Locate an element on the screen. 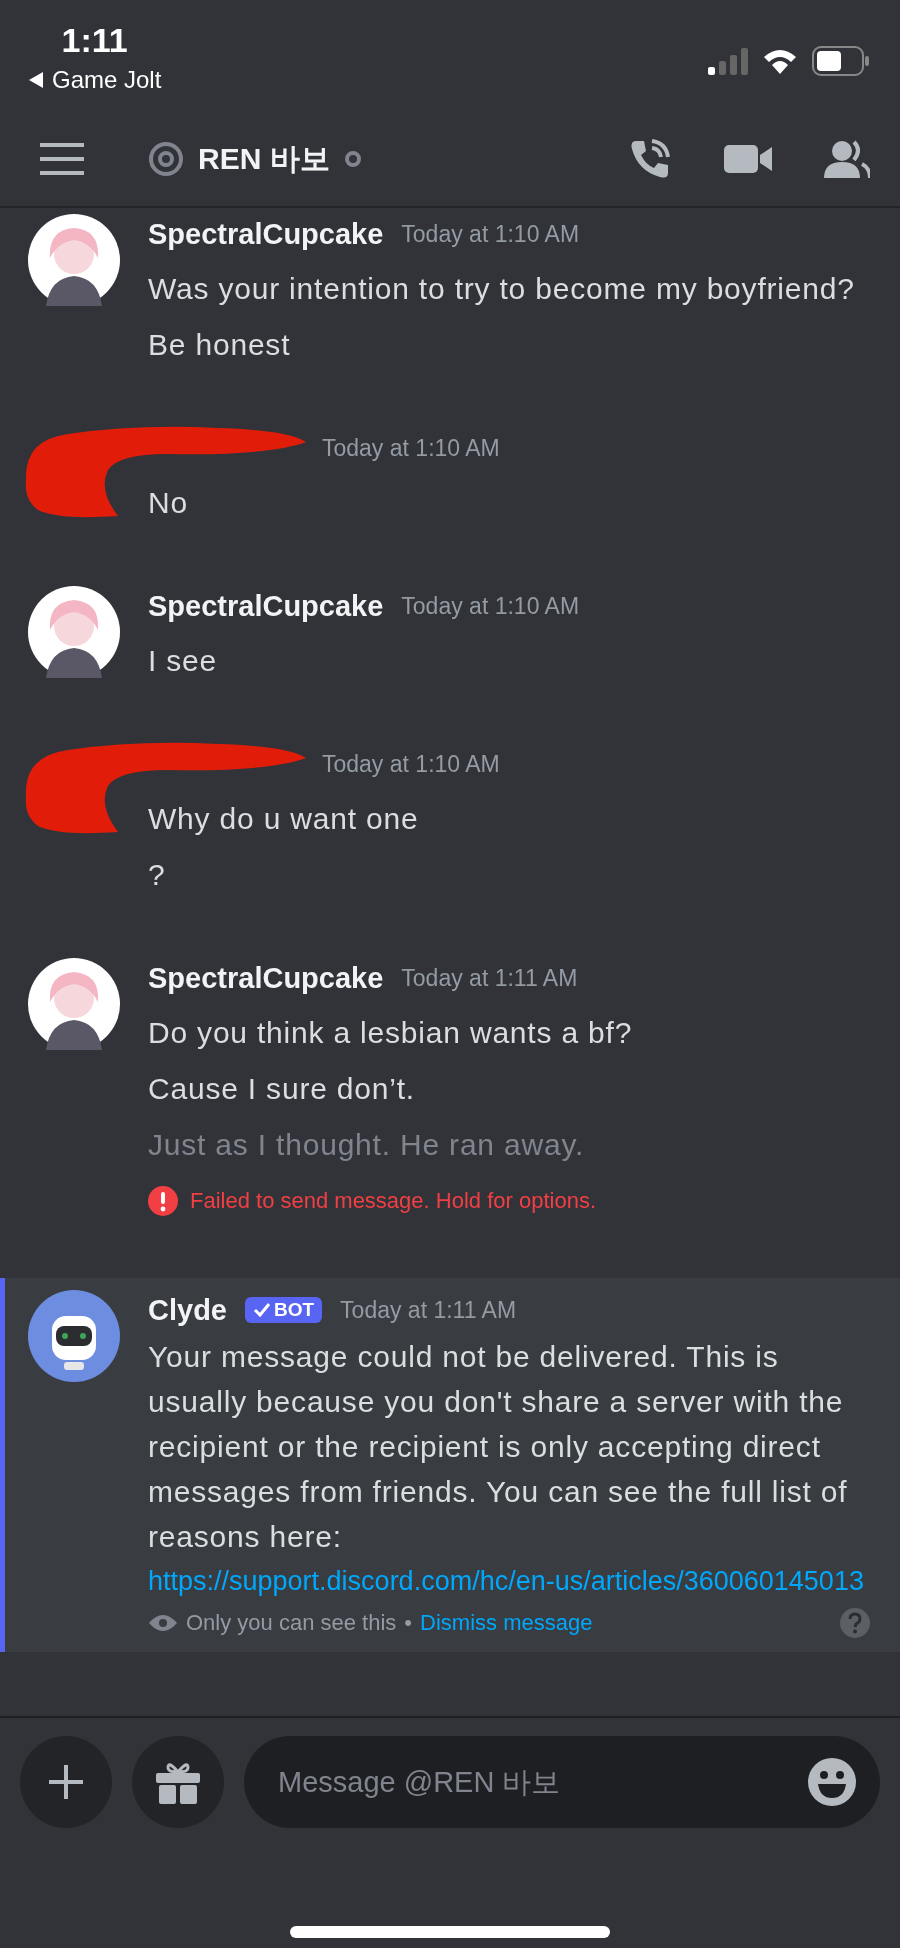 This screenshot has width=900, height=1948. menu-icon is located at coordinates (62, 159).